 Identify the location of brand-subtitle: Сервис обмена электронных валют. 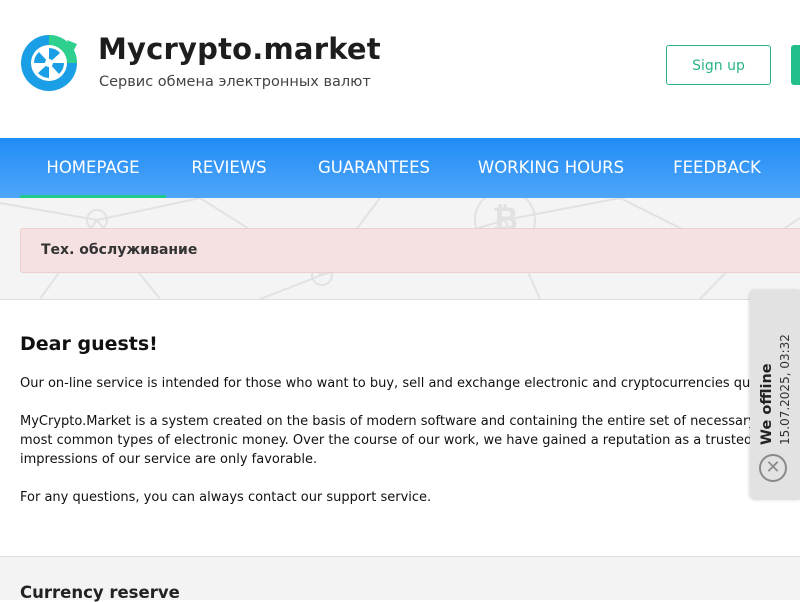
(235, 82).